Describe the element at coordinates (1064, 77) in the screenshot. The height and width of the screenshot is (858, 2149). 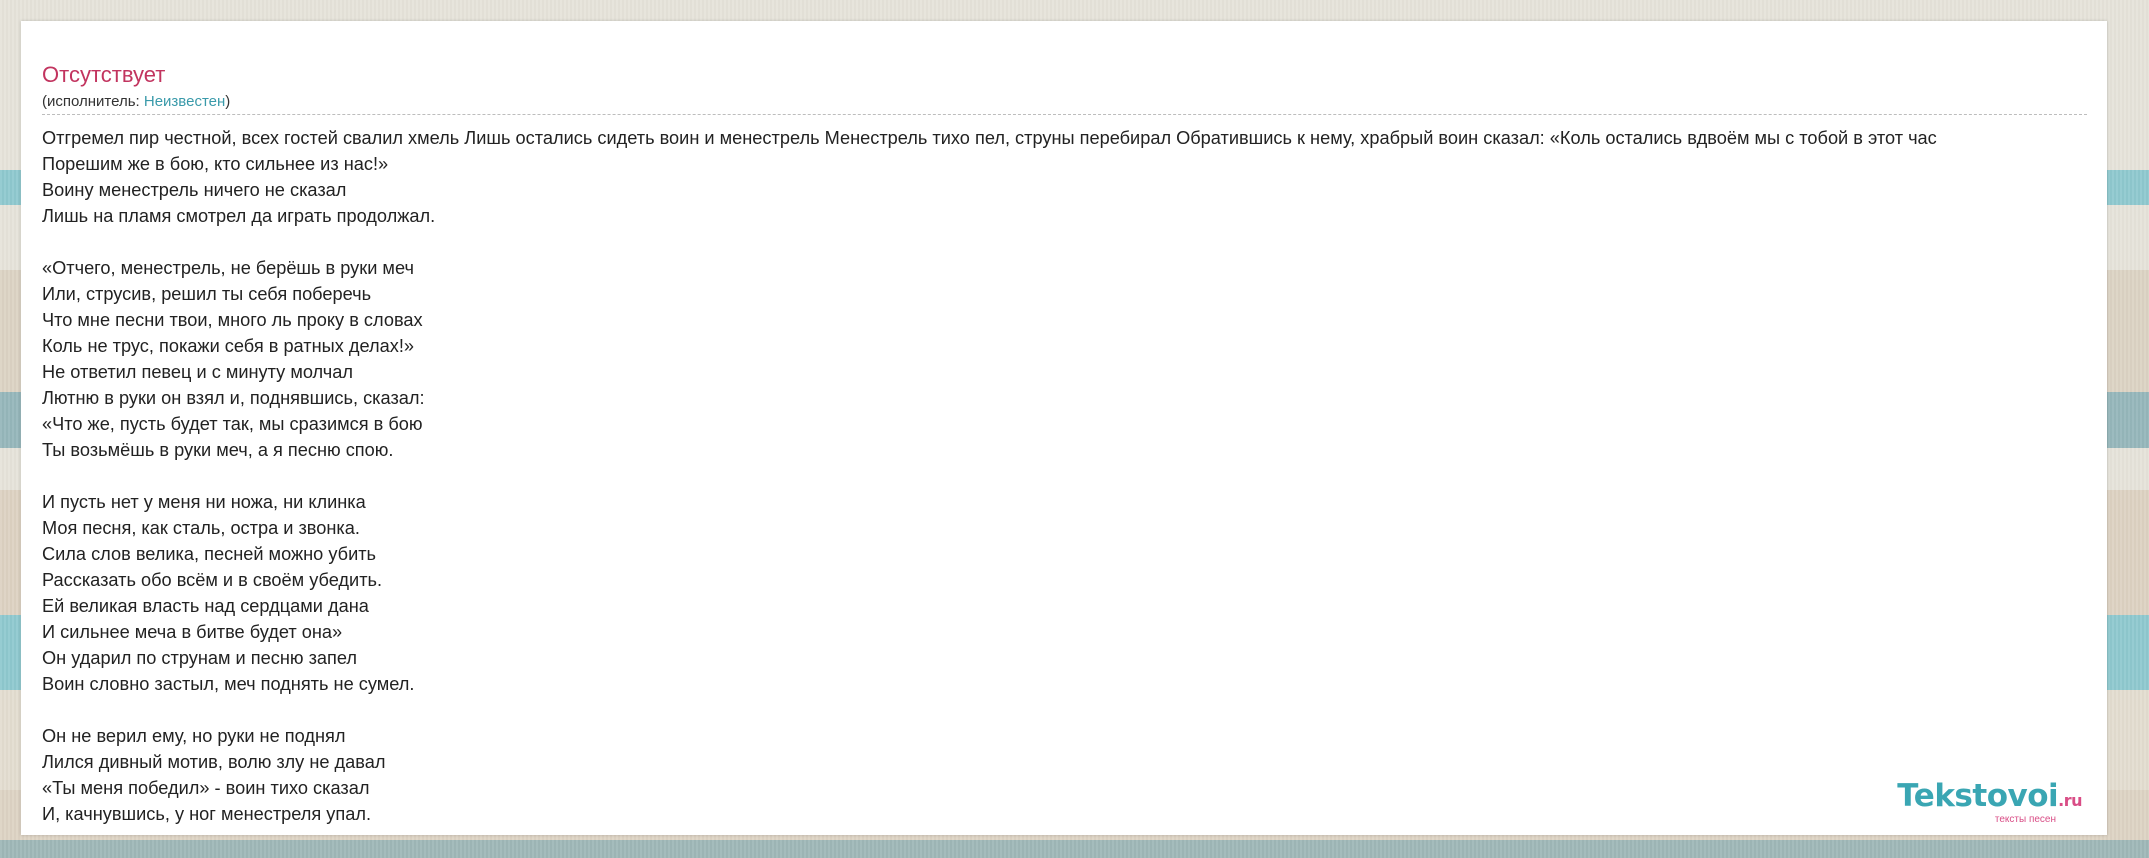
I see `song-header: Отсутствует (исполнитель: Неизвестен)` at that location.